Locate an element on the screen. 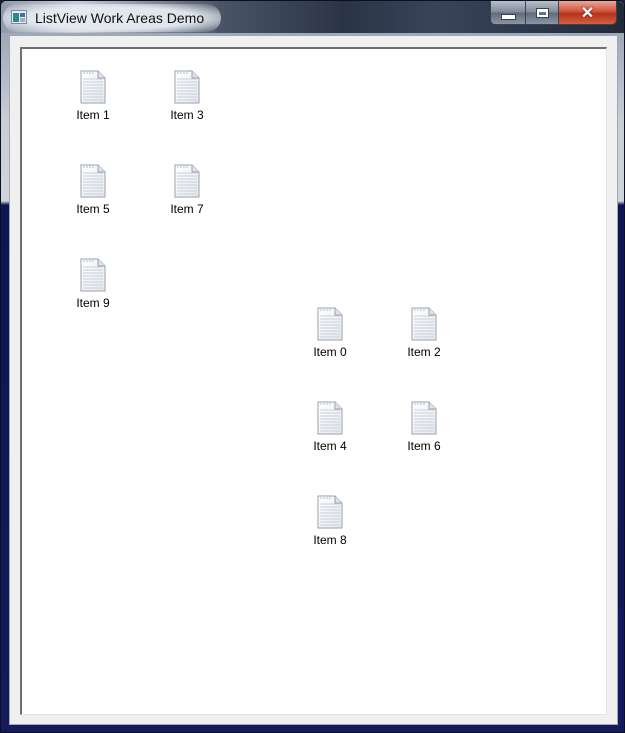  list-item: Item 2 is located at coordinates (423, 336).